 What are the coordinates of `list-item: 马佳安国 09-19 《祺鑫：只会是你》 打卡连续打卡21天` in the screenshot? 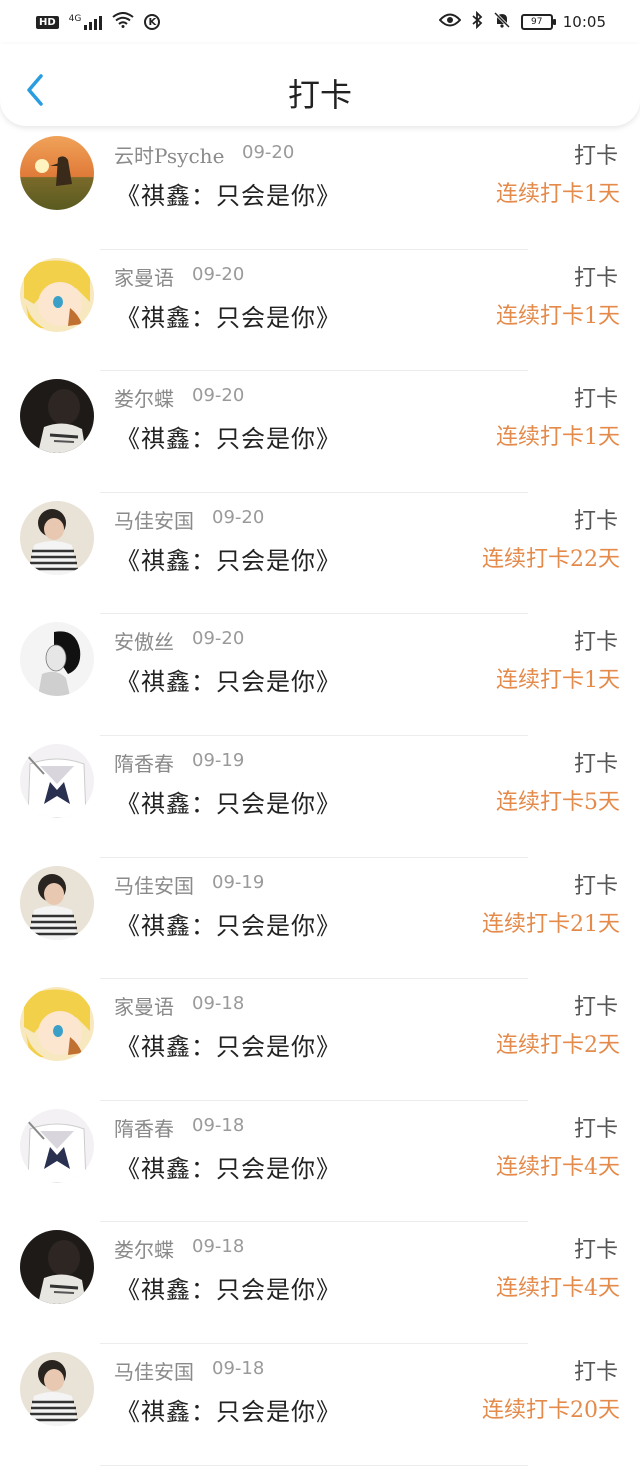 It's located at (320, 919).